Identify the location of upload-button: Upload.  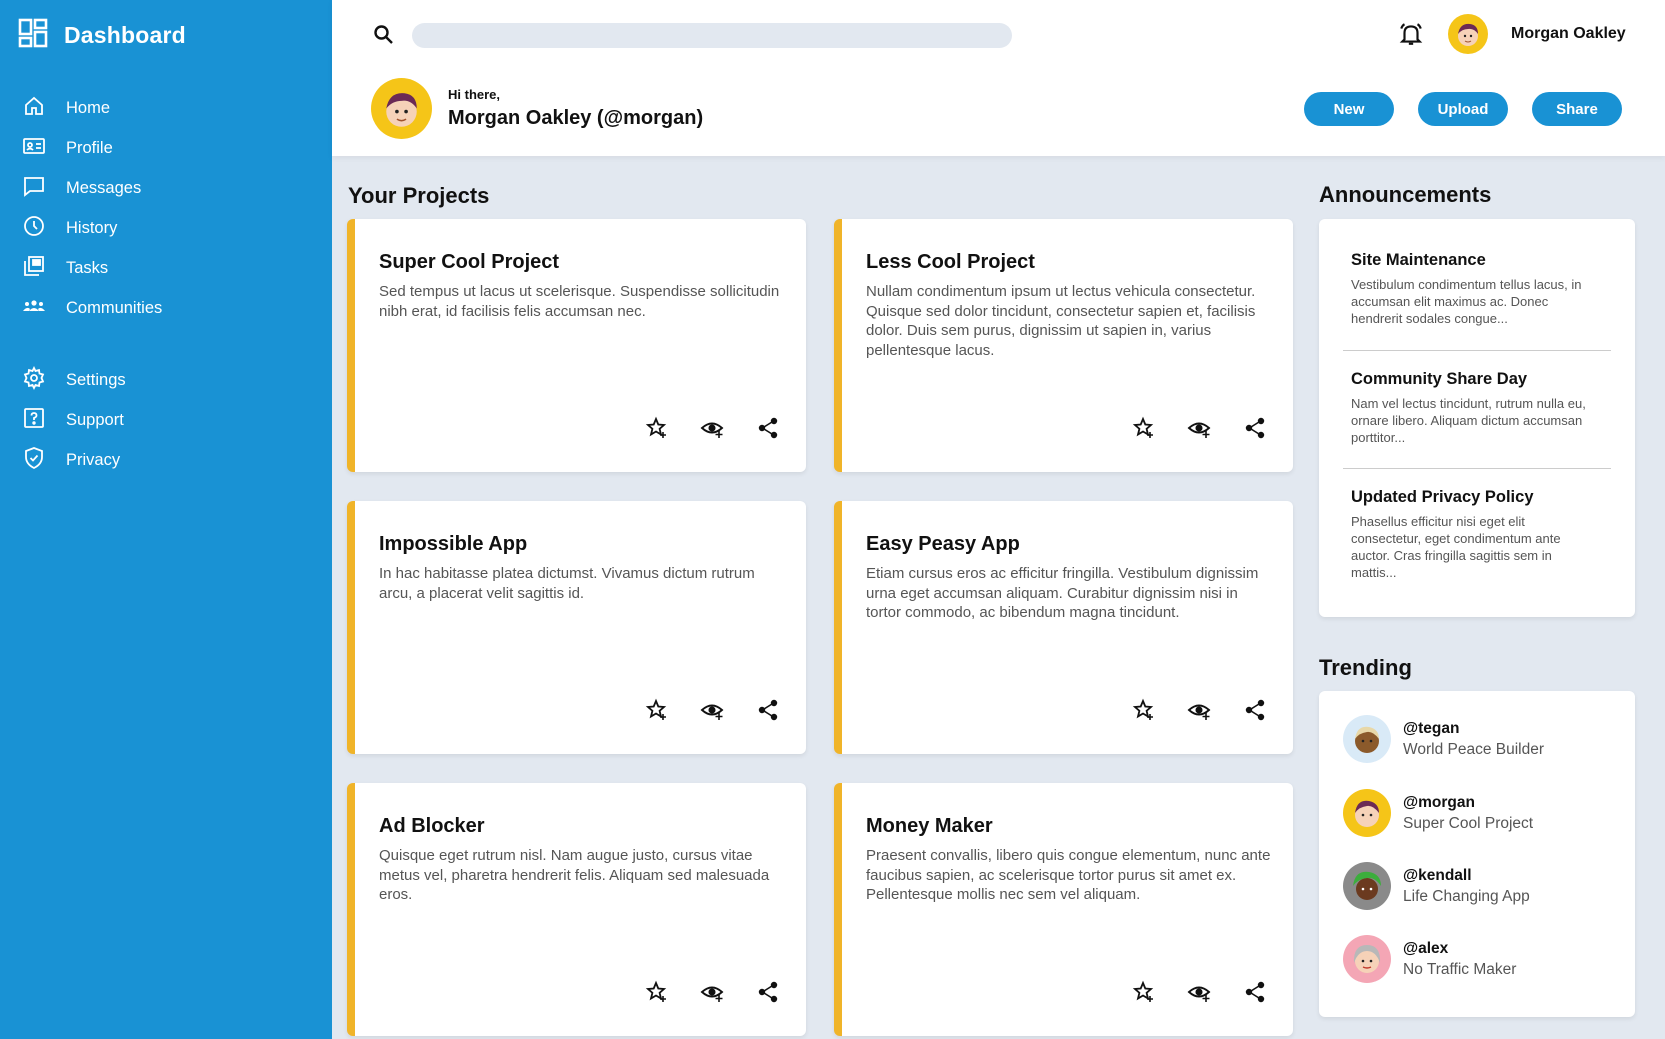
(1463, 109).